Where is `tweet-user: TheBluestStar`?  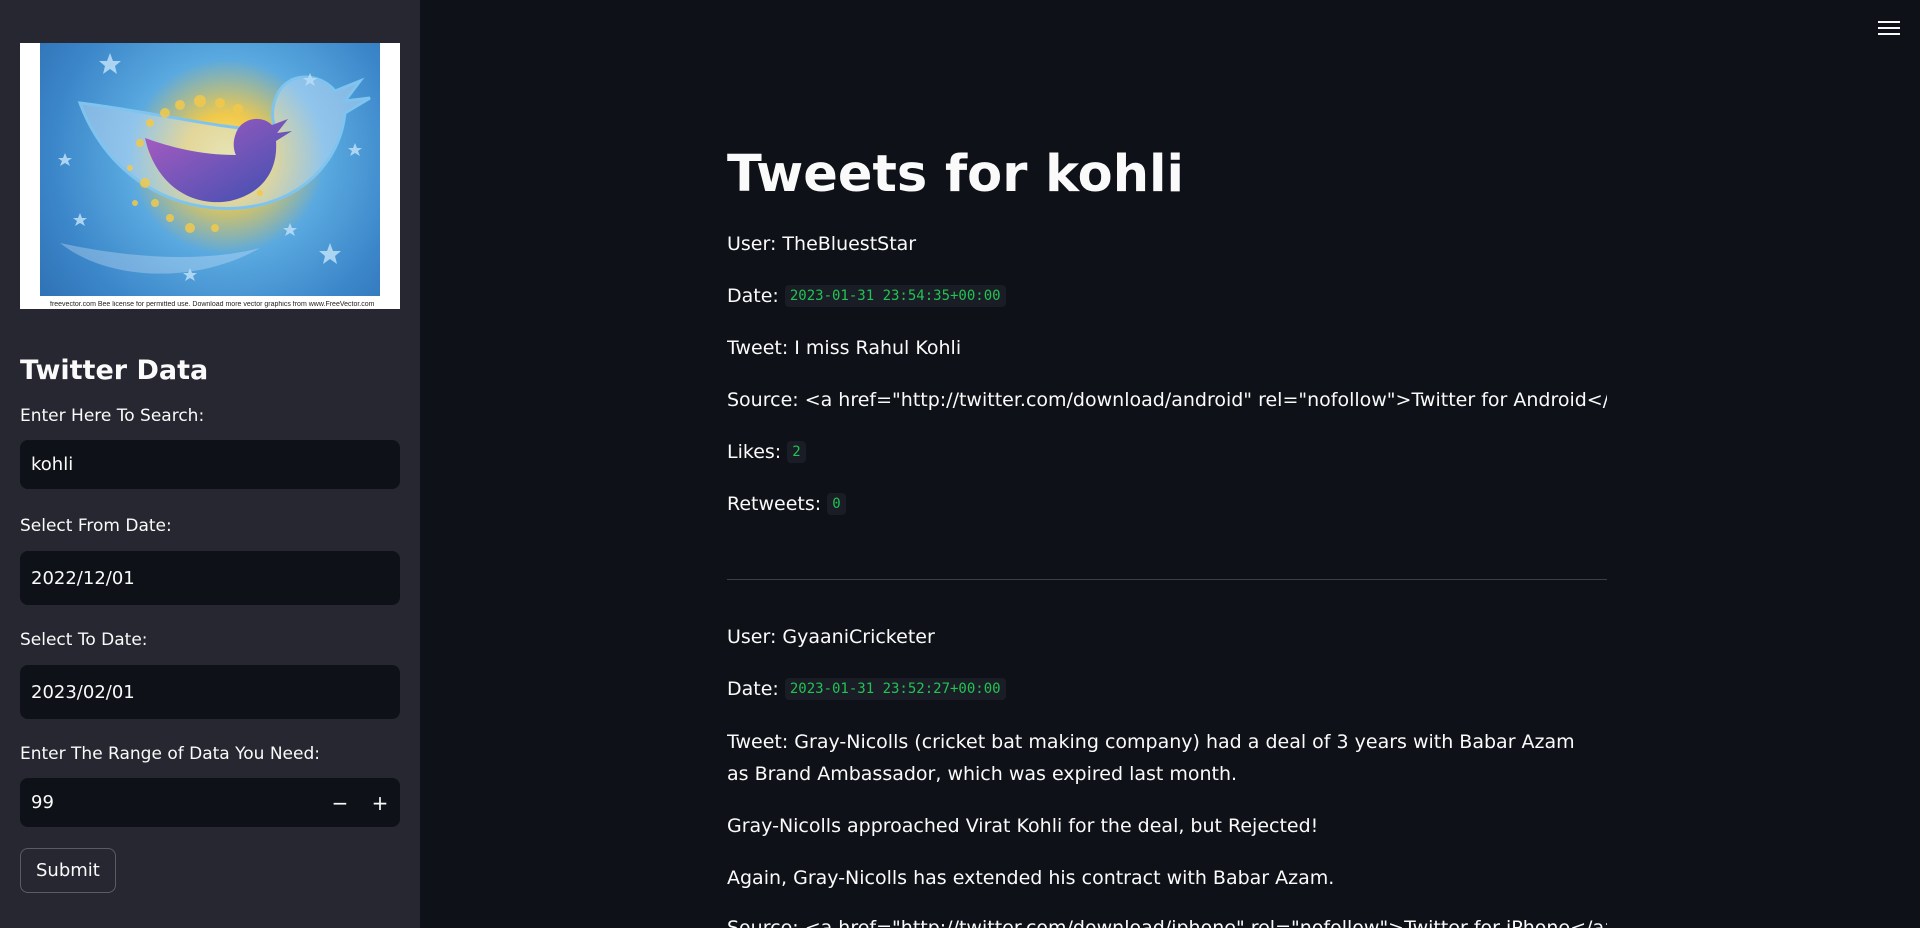 tweet-user: TheBluestStar is located at coordinates (849, 244).